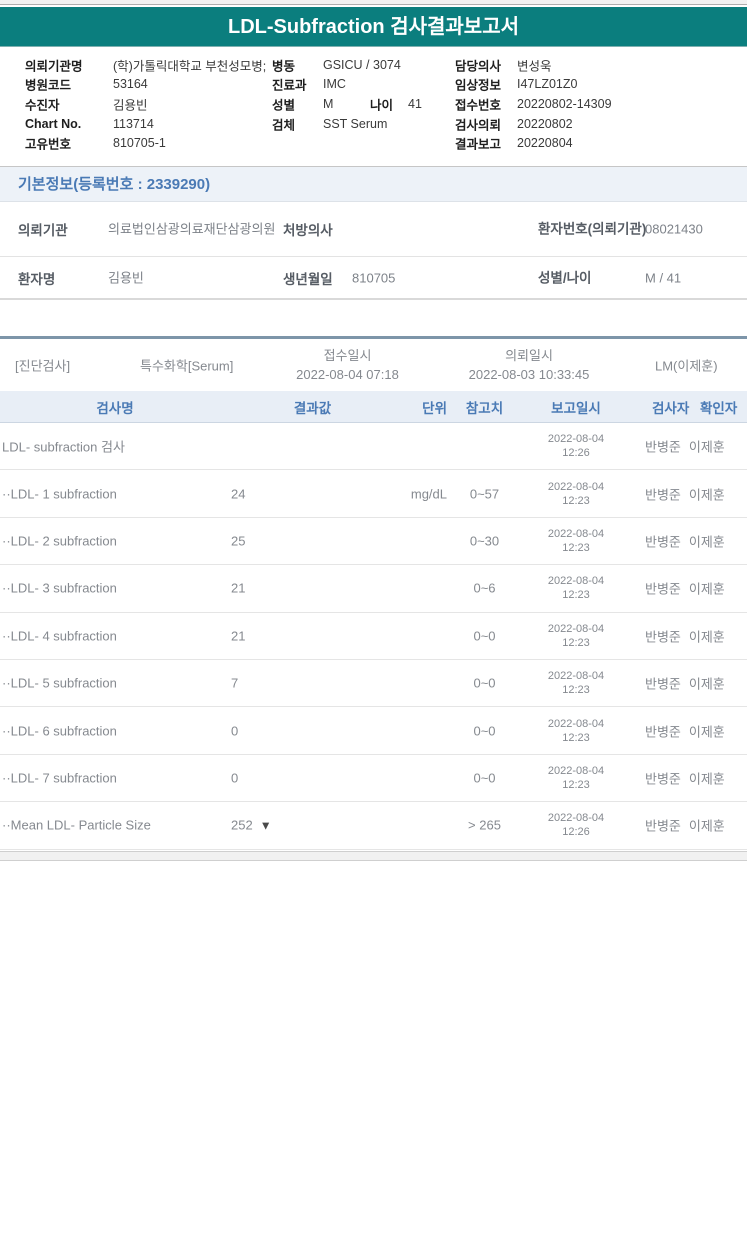  Describe the element at coordinates (478, 125) in the screenshot. I see `test-request-date-label: 검사의뢰` at that location.